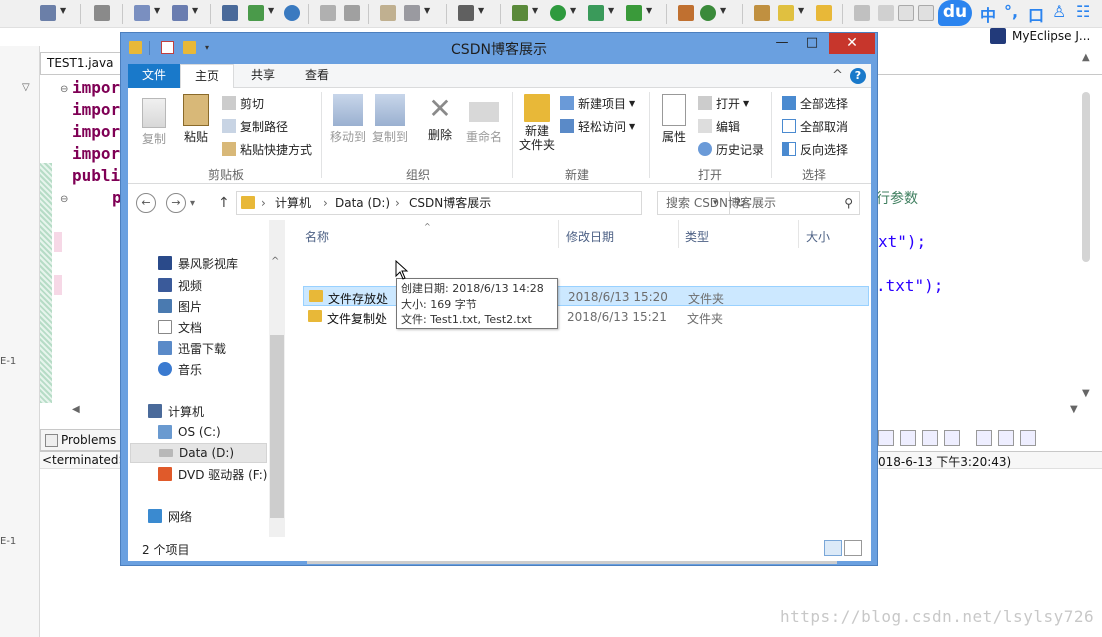 This screenshot has width=1102, height=637. I want to click on title-bar: ▾ CSDN博客展示 — □ ✕, so click(499, 48).